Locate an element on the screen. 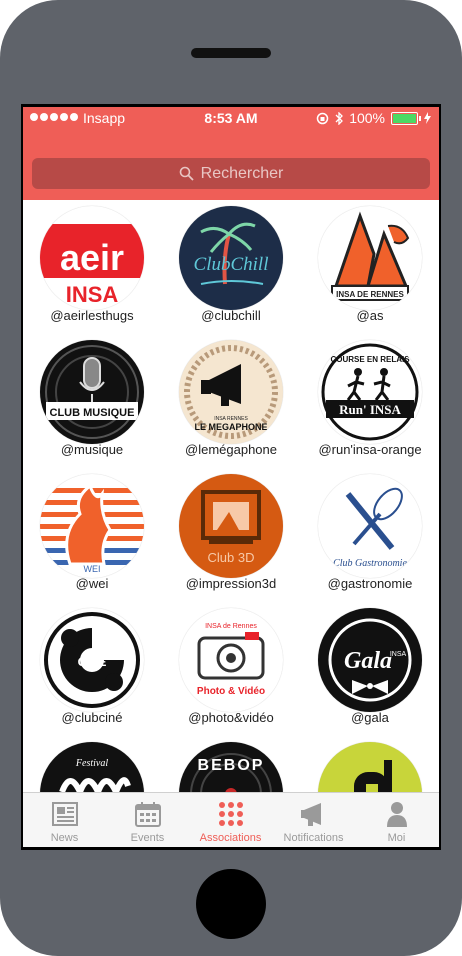 The width and height of the screenshot is (462, 956). gastronomie-logo: Club Gastronomie is located at coordinates (370, 526).